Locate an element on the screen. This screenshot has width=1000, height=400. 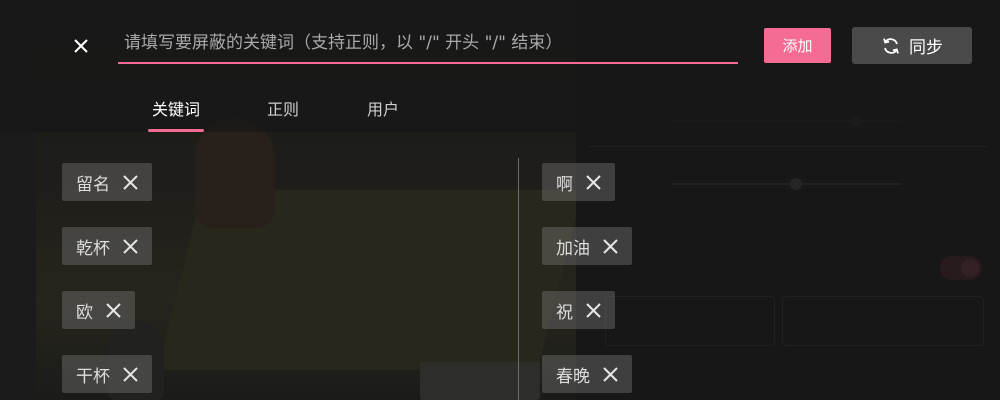
add-button: 添加 is located at coordinates (797, 45).